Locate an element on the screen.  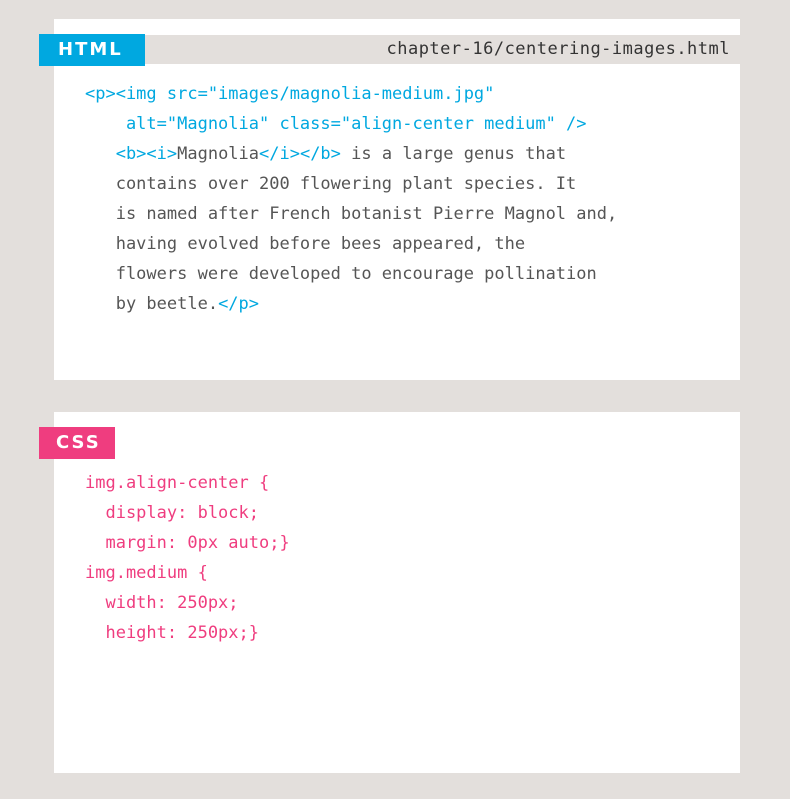
html-tab: HTML is located at coordinates (92, 50).